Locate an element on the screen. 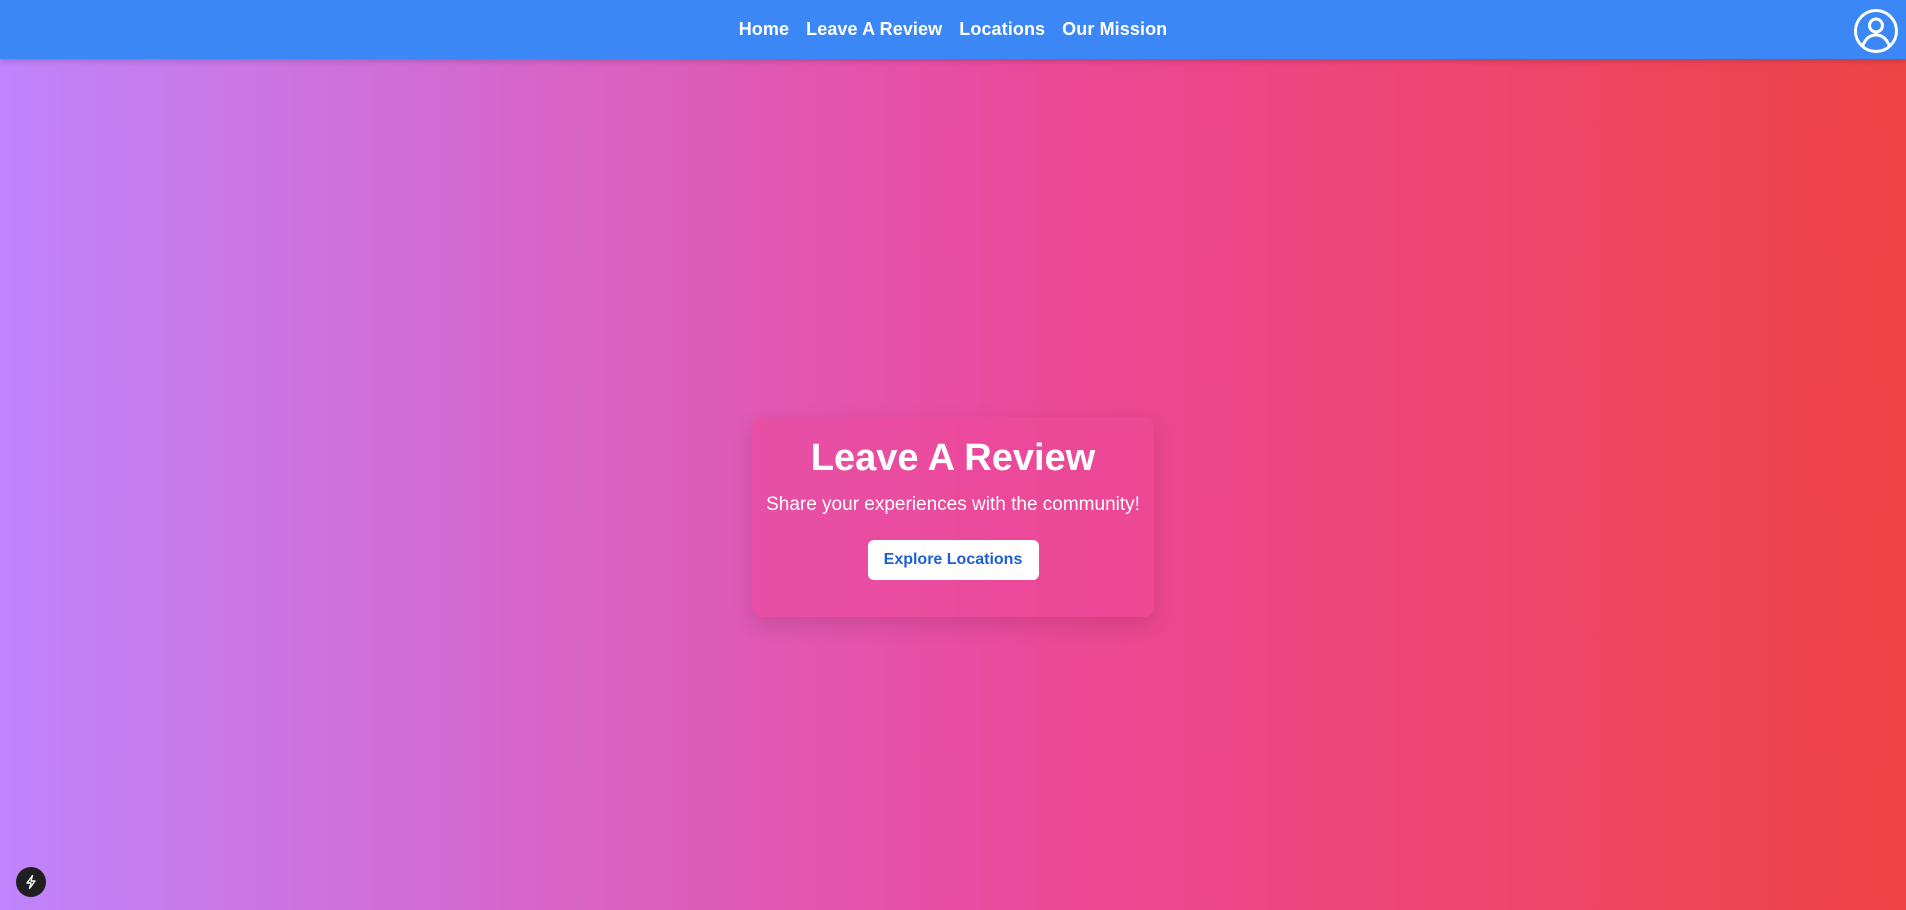  user-circle-icon is located at coordinates (1876, 31).